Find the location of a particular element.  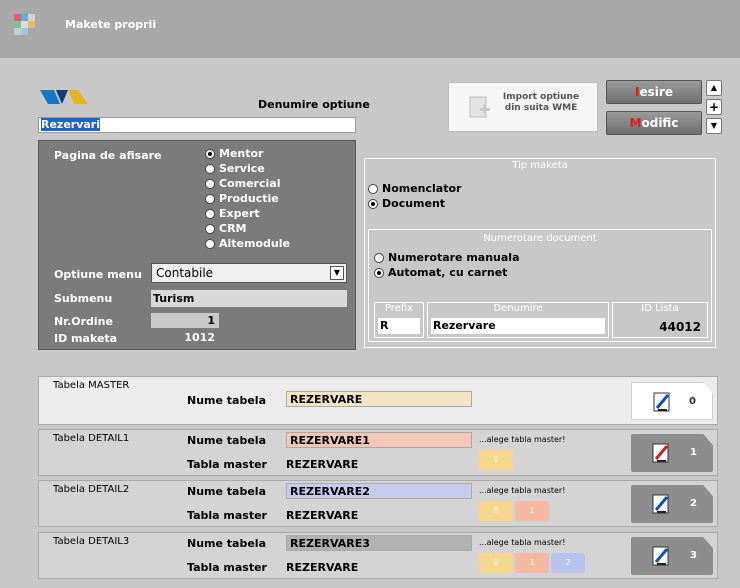

app-icon is located at coordinates (24, 24).